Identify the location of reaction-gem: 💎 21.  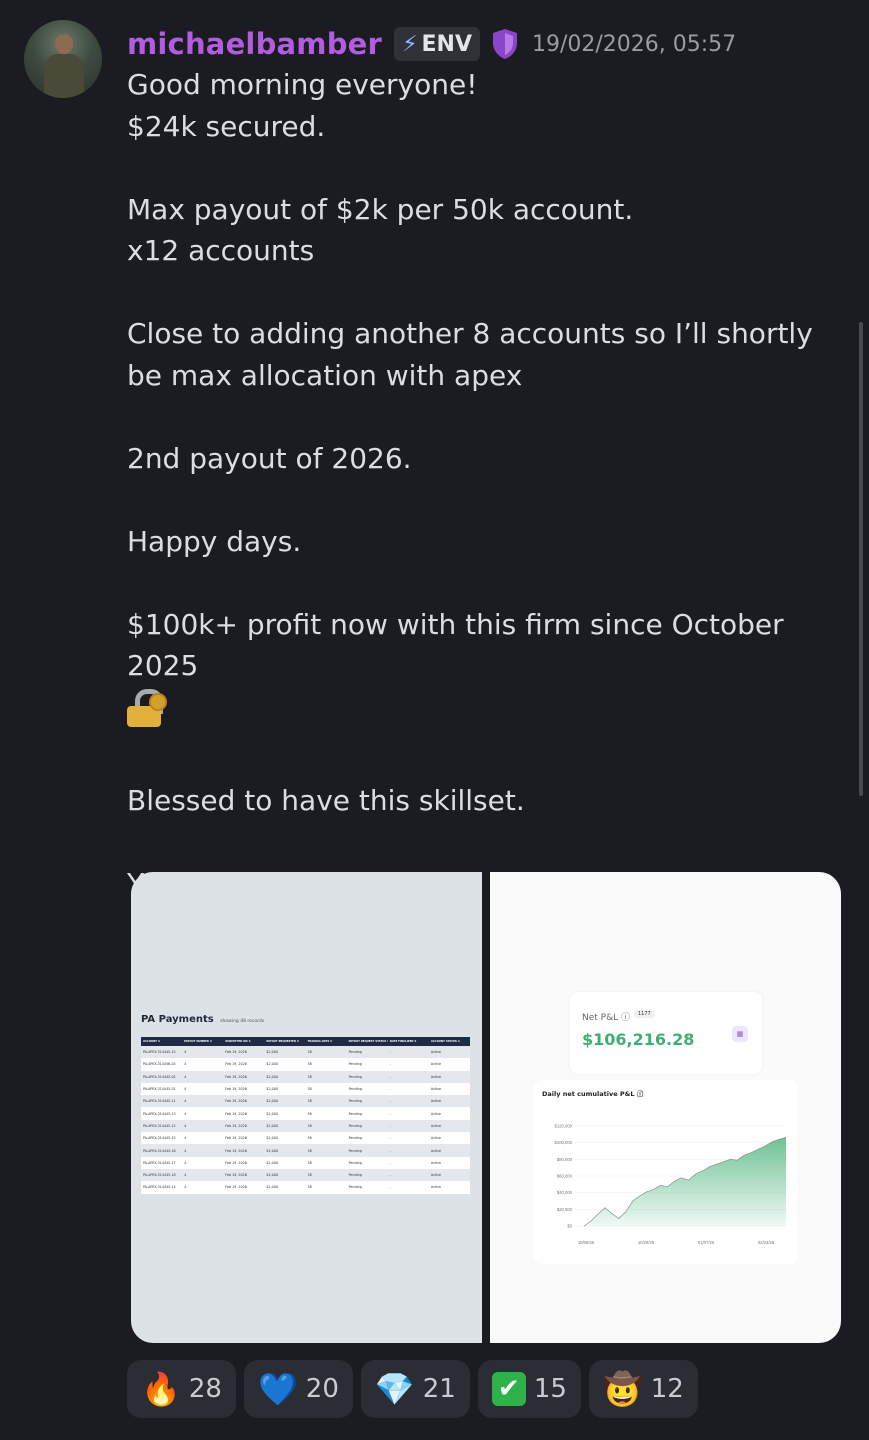
(415, 1389).